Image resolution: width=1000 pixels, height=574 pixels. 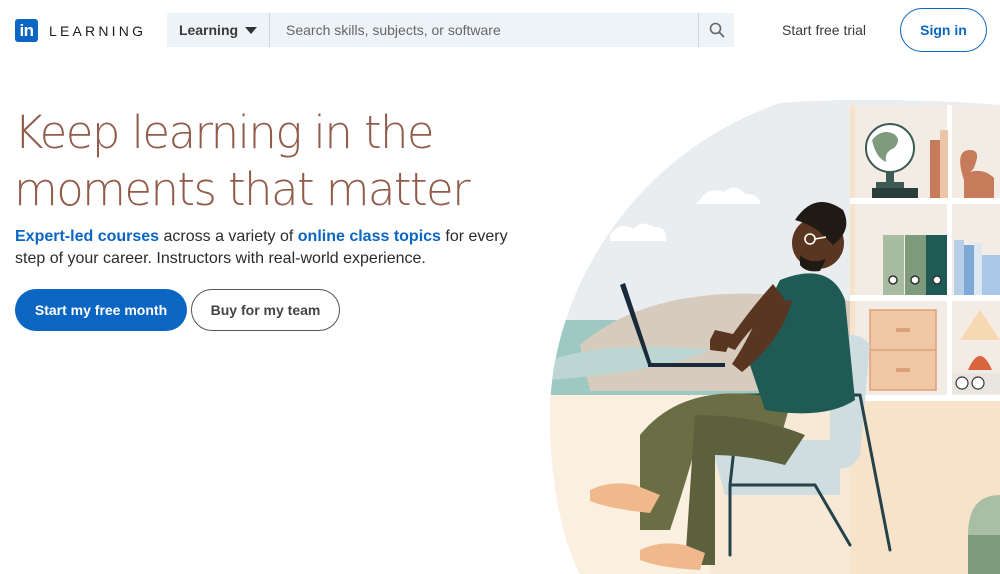 I want to click on hero-headline: Keep learning in the moments that matter, so click(x=274, y=161).